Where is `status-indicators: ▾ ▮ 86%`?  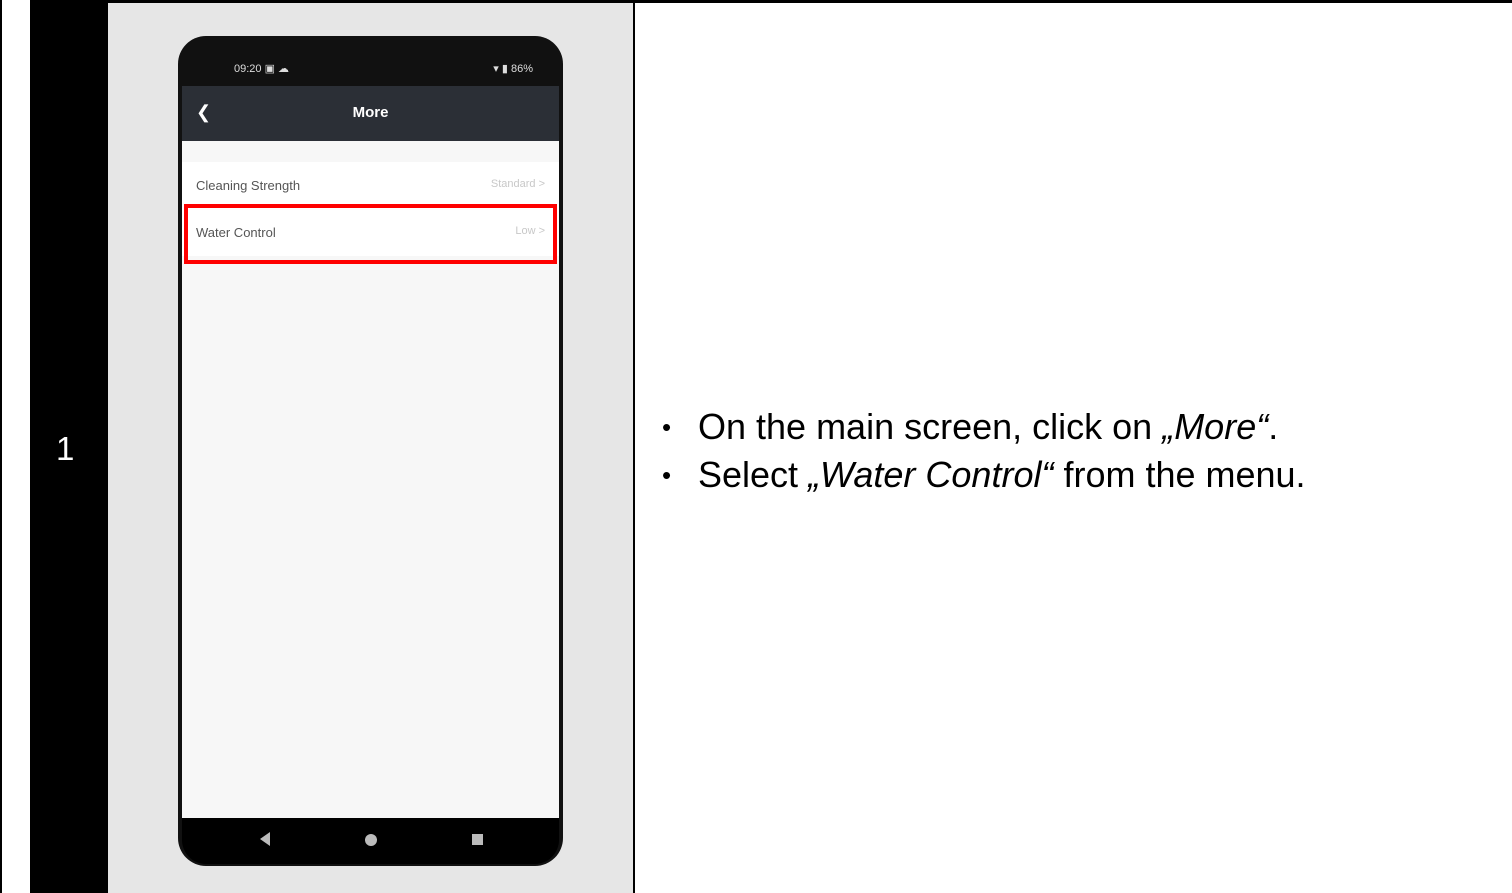 status-indicators: ▾ ▮ 86% is located at coordinates (513, 69).